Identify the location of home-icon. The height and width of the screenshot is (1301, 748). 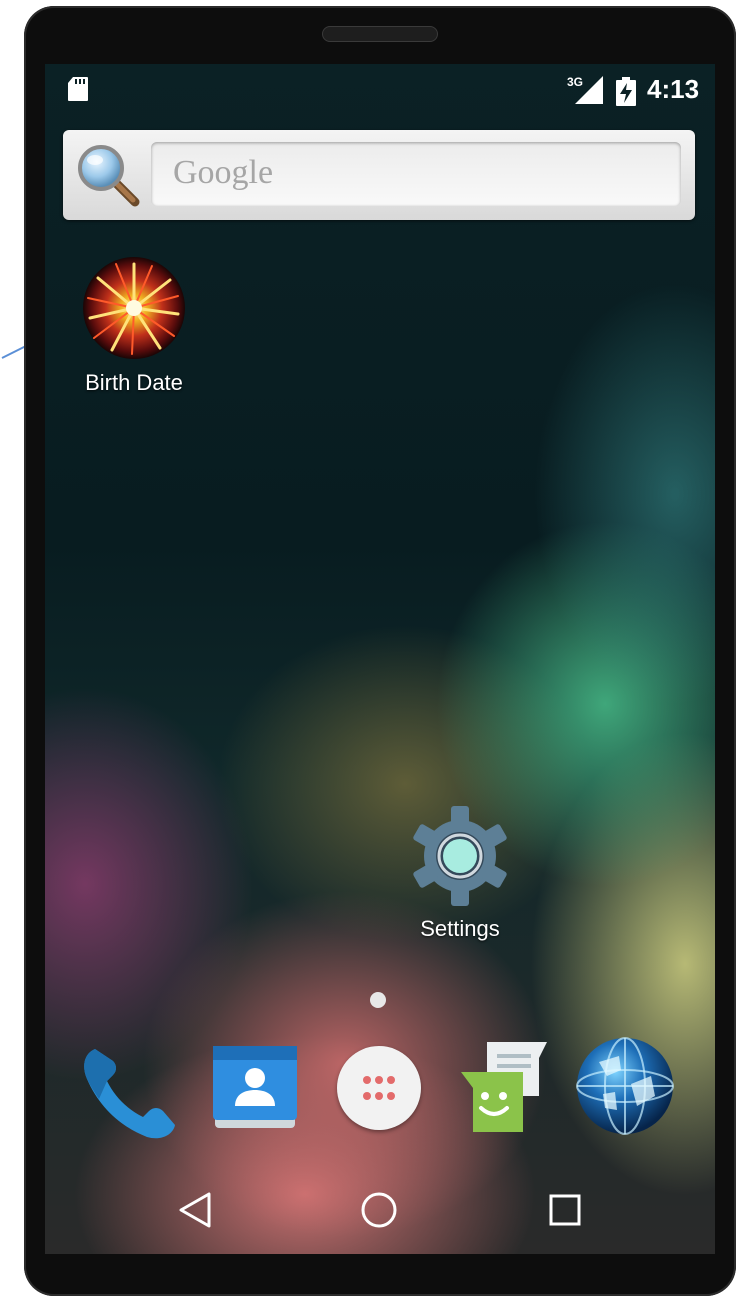
(379, 1210).